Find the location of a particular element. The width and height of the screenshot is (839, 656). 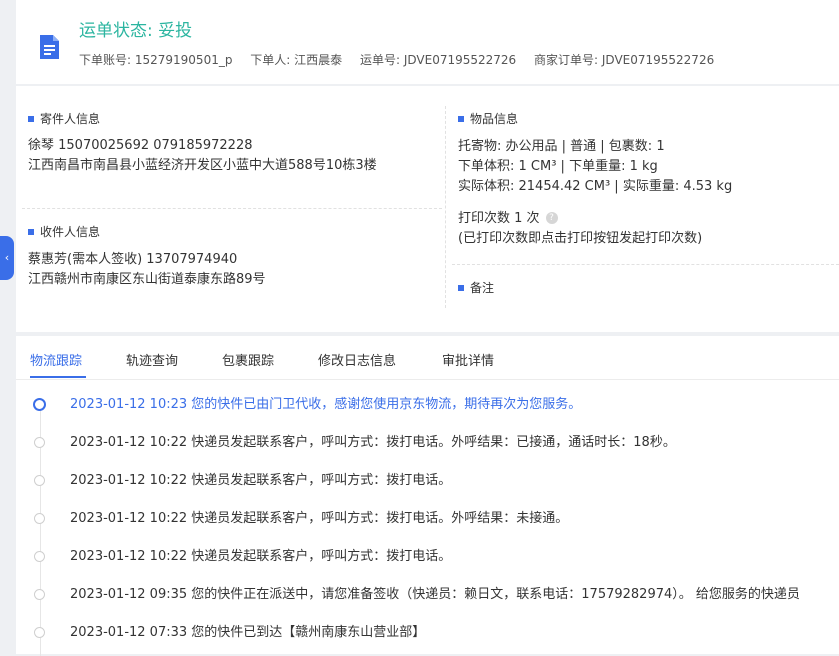

receiver-contact: 蔡惠芳(需本人签收) 13707974940 is located at coordinates (133, 259).